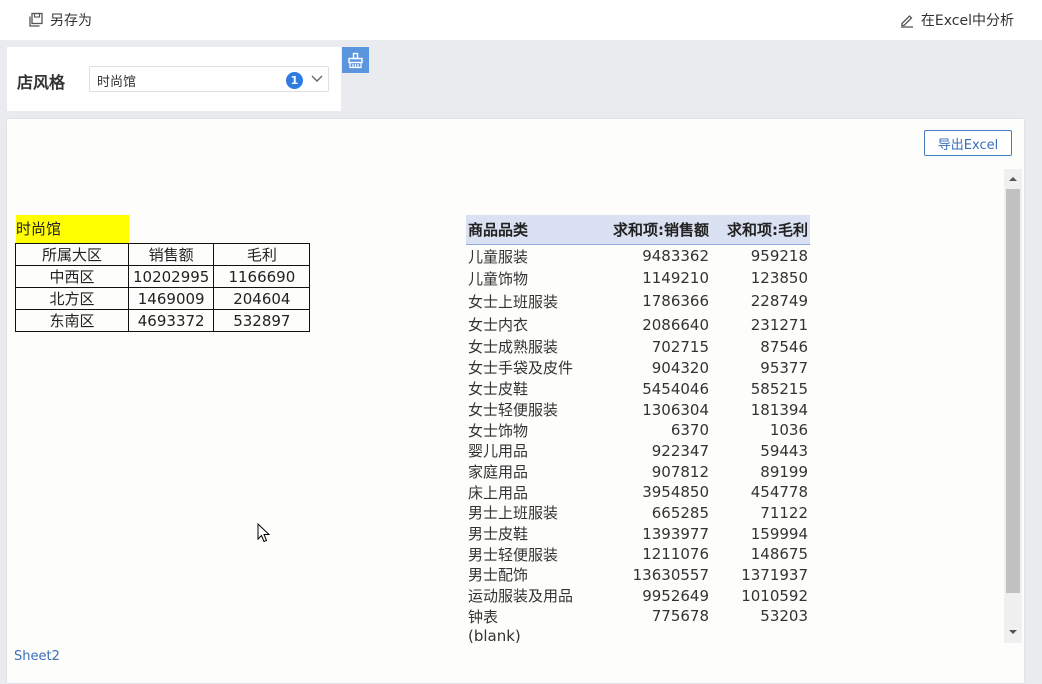 Image resolution: width=1042 pixels, height=684 pixels. I want to click on pivot-category-cell: 女士内衣, so click(498, 325).